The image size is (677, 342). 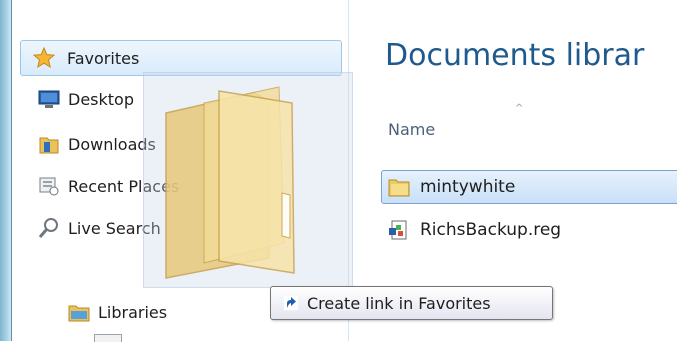 I want to click on sort-ascending-icon: ^, so click(x=519, y=108).